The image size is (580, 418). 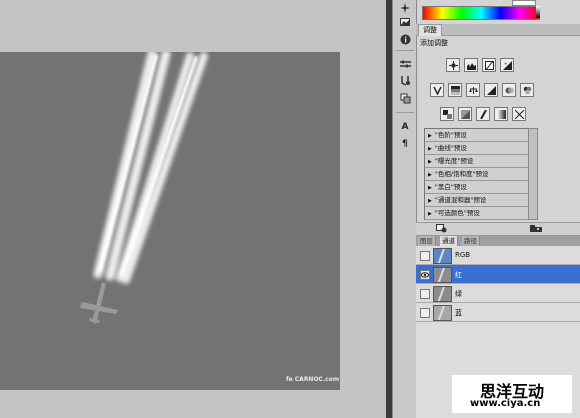 What do you see at coordinates (473, 90) in the screenshot?
I see `color-balance-icon` at bounding box center [473, 90].